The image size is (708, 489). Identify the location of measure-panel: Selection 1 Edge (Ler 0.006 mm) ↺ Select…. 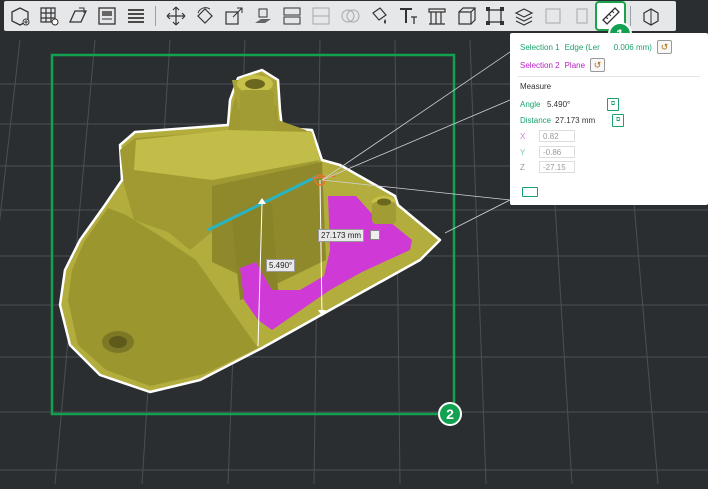
(609, 119).